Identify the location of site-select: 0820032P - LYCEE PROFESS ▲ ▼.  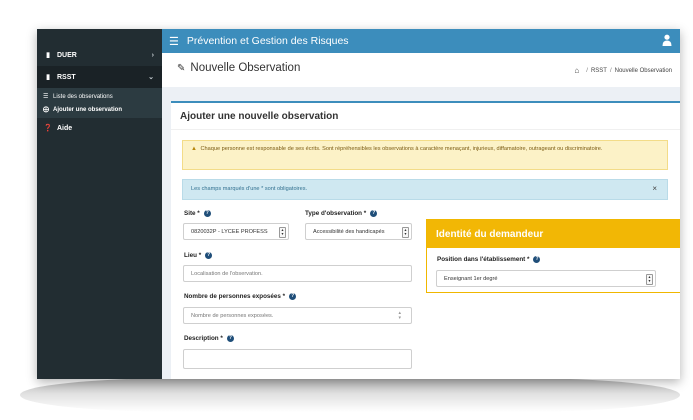
(236, 231).